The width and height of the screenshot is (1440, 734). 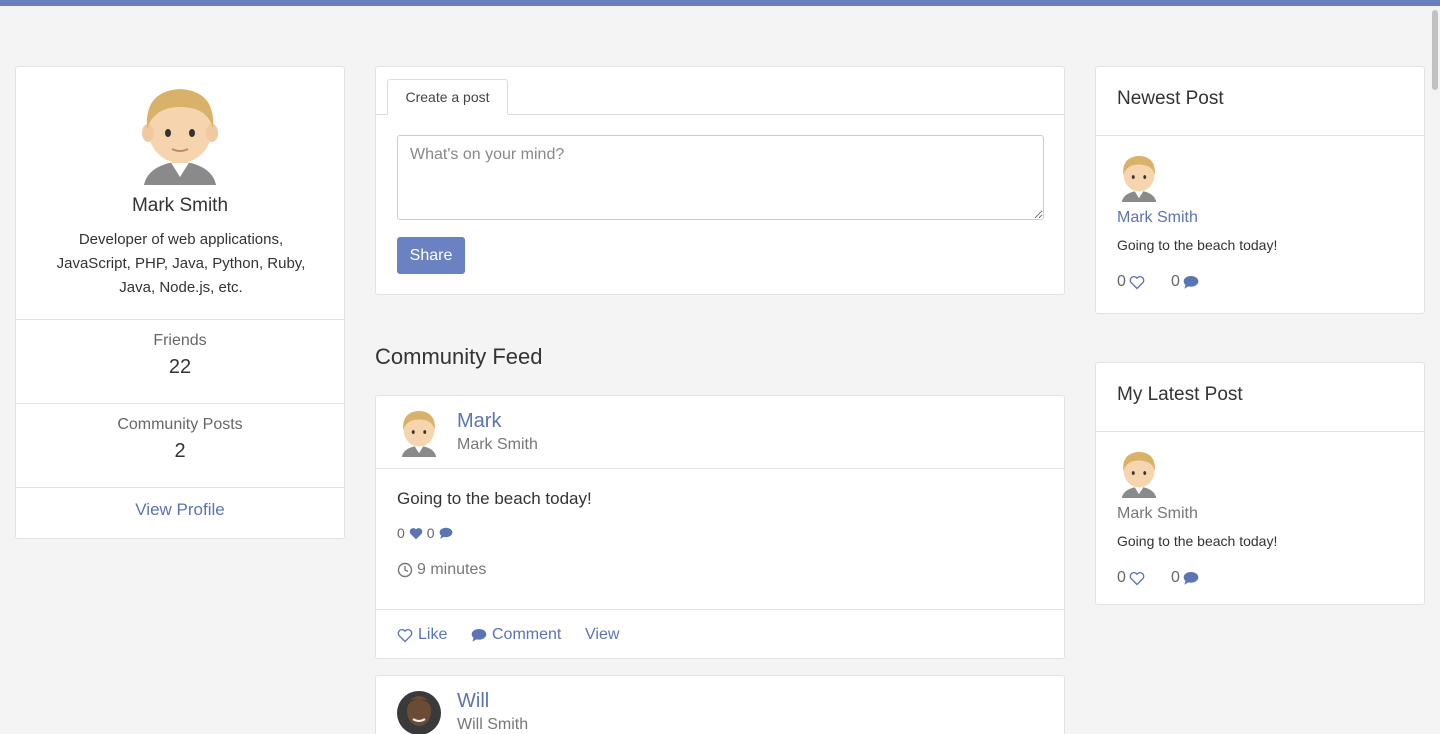 I want to click on post-fullname: Mark Smith, so click(x=497, y=444).